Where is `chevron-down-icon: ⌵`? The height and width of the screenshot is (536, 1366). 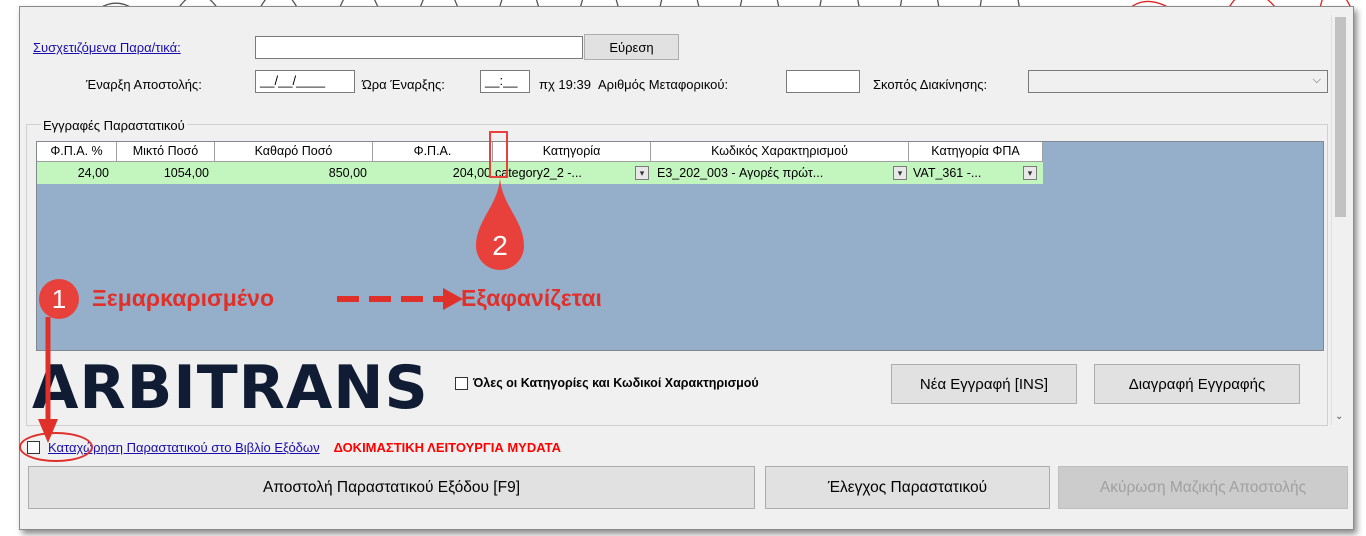 chevron-down-icon: ⌵ is located at coordinates (1316, 80).